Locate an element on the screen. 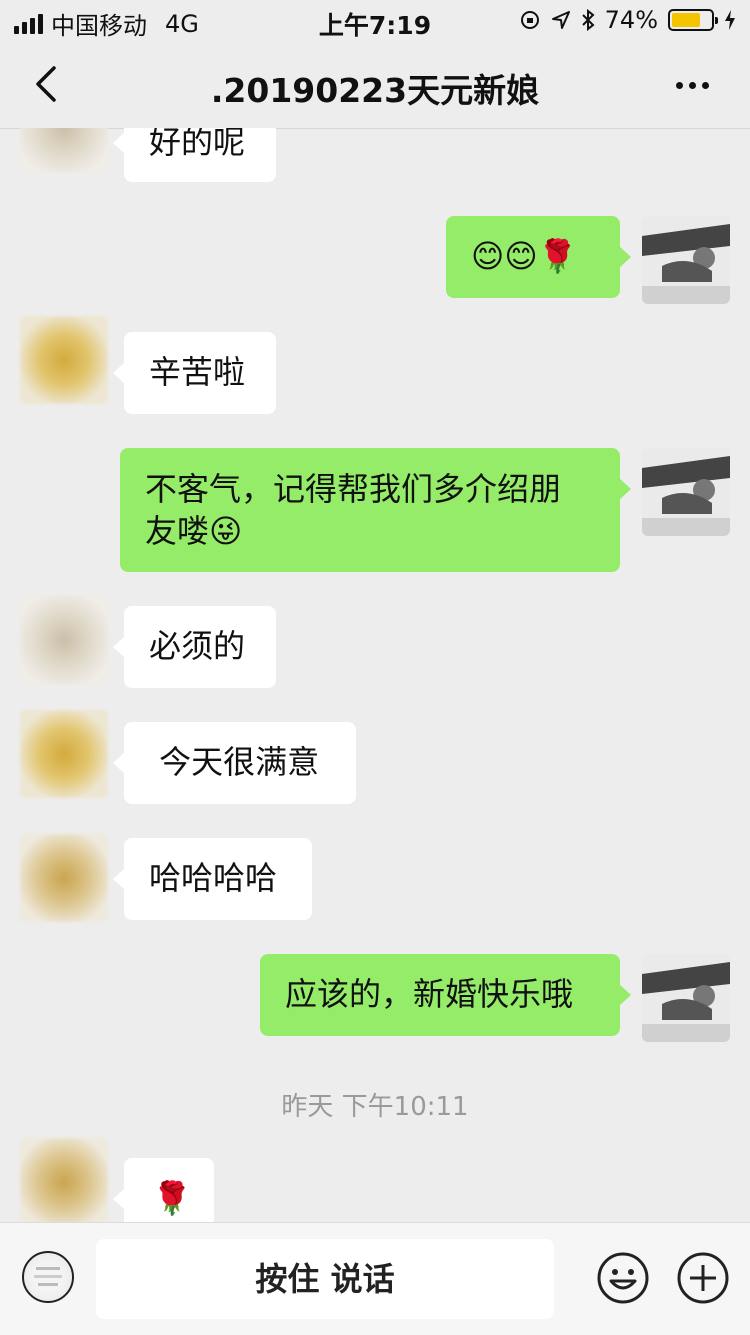 The width and height of the screenshot is (750, 1335). message-bubble-incoming: 今天很满意 is located at coordinates (234, 763).